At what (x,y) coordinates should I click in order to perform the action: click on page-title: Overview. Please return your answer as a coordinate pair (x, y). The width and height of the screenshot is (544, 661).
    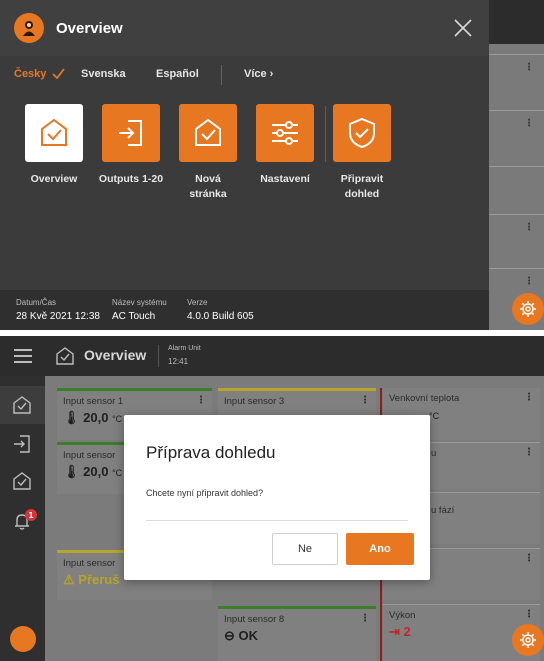
    Looking at the image, I should click on (115, 355).